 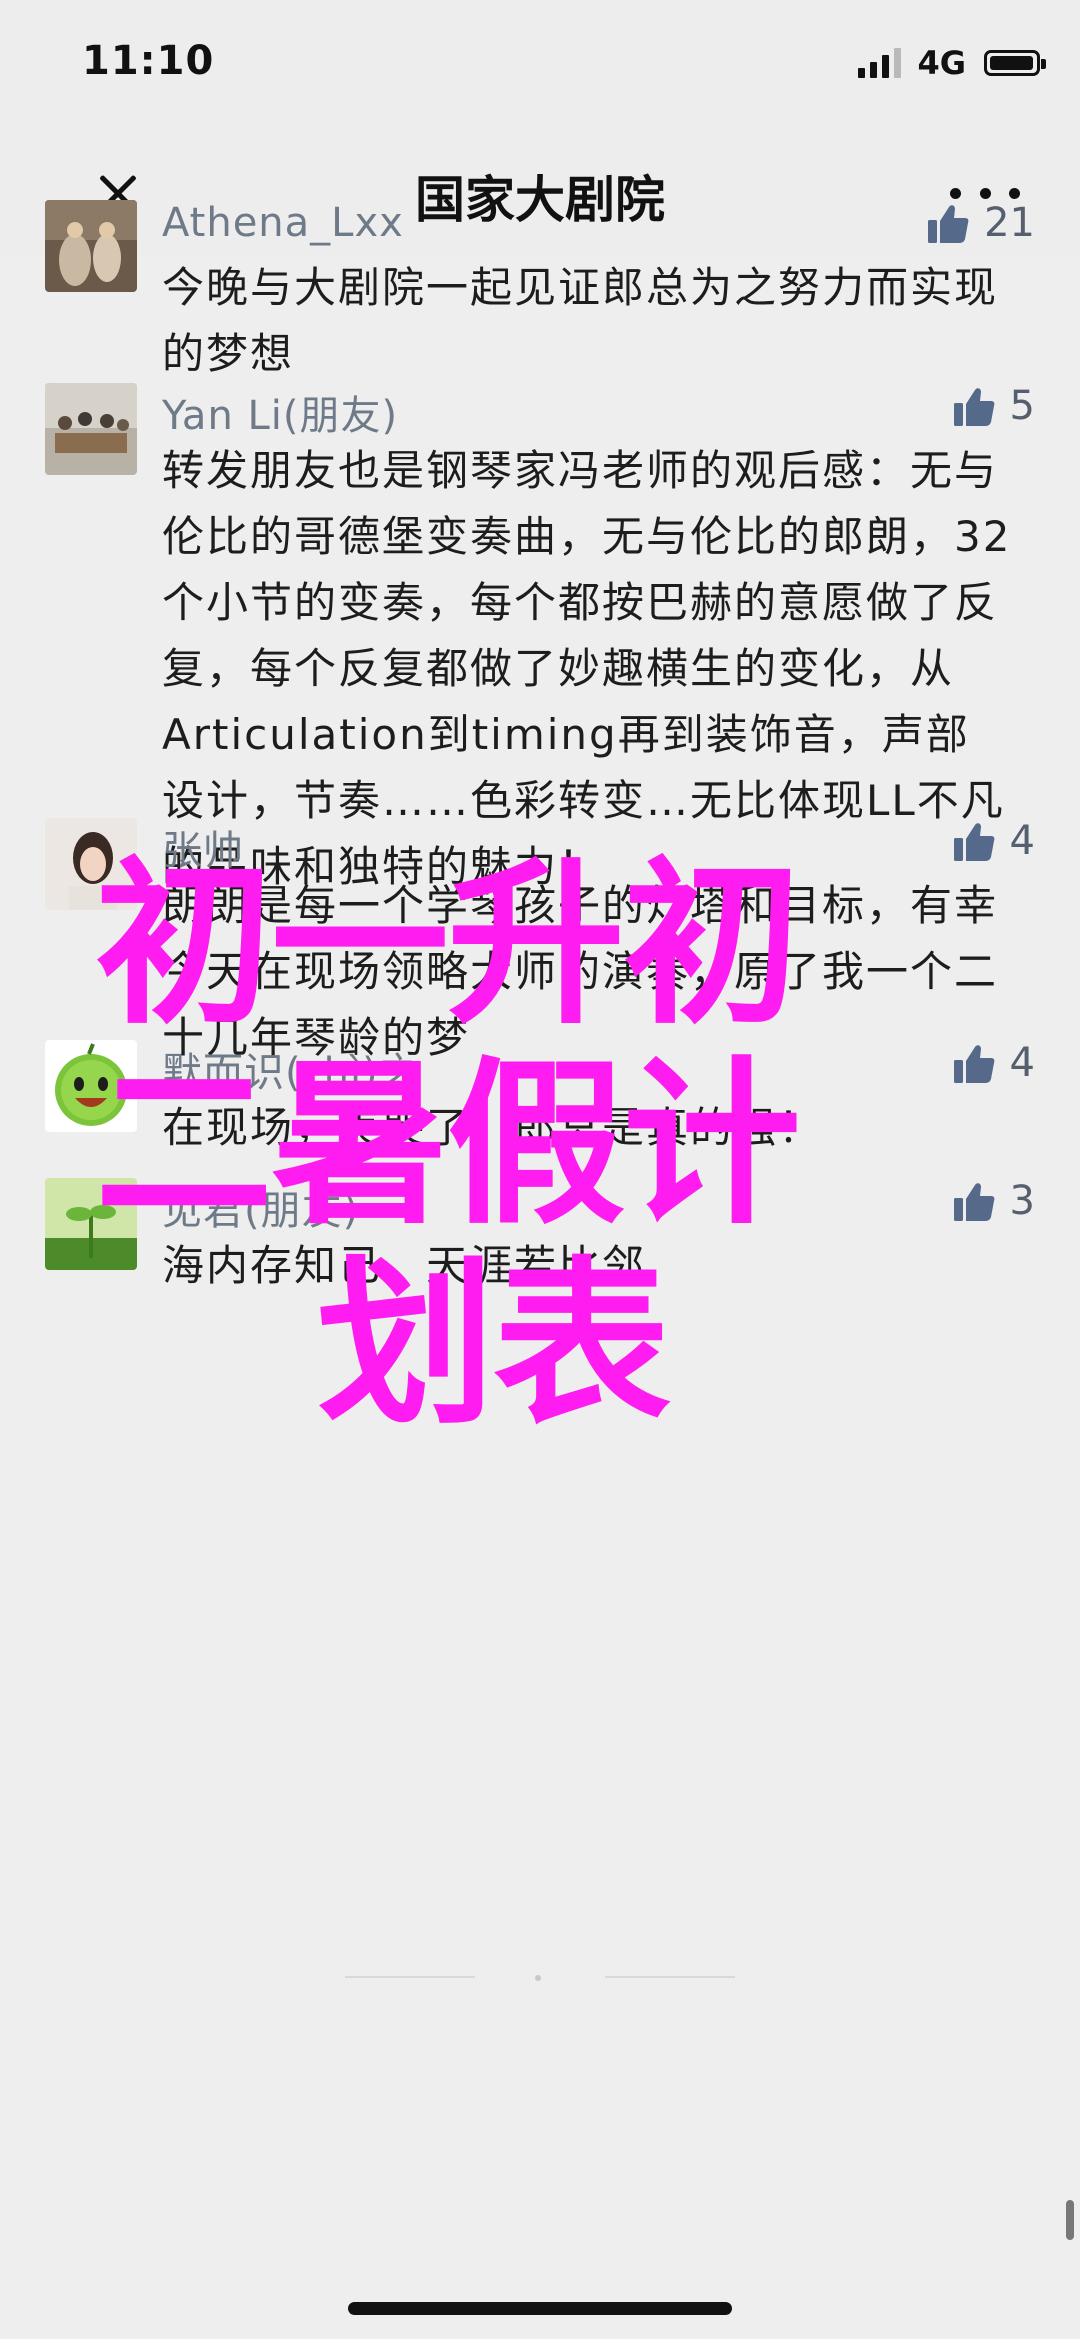 What do you see at coordinates (260, 1207) in the screenshot?
I see `comment-author: 见君(朋友)` at bounding box center [260, 1207].